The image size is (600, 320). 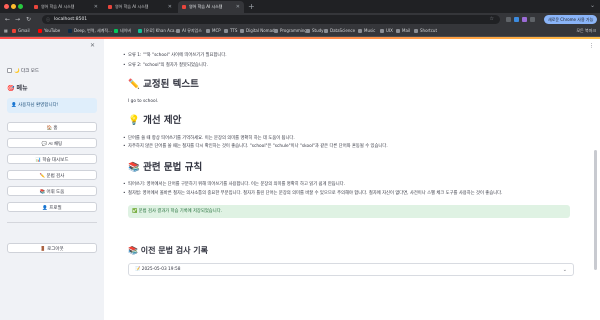 What do you see at coordinates (52, 105) in the screenshot?
I see `welcome-info-box: 👤 사용자님 환영합니다!` at bounding box center [52, 105].